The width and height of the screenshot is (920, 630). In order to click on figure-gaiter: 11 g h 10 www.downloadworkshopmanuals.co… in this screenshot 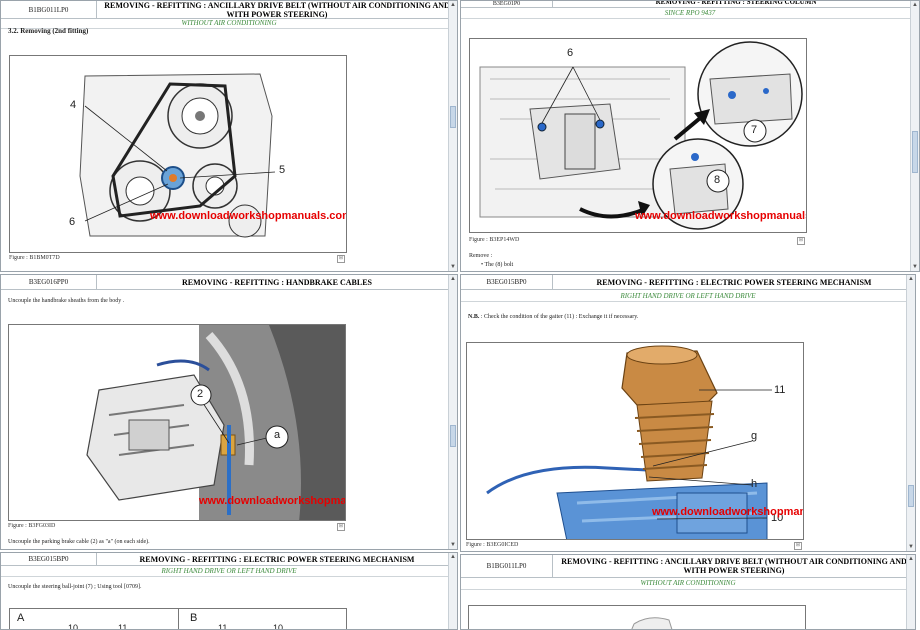, I will do `click(635, 441)`.